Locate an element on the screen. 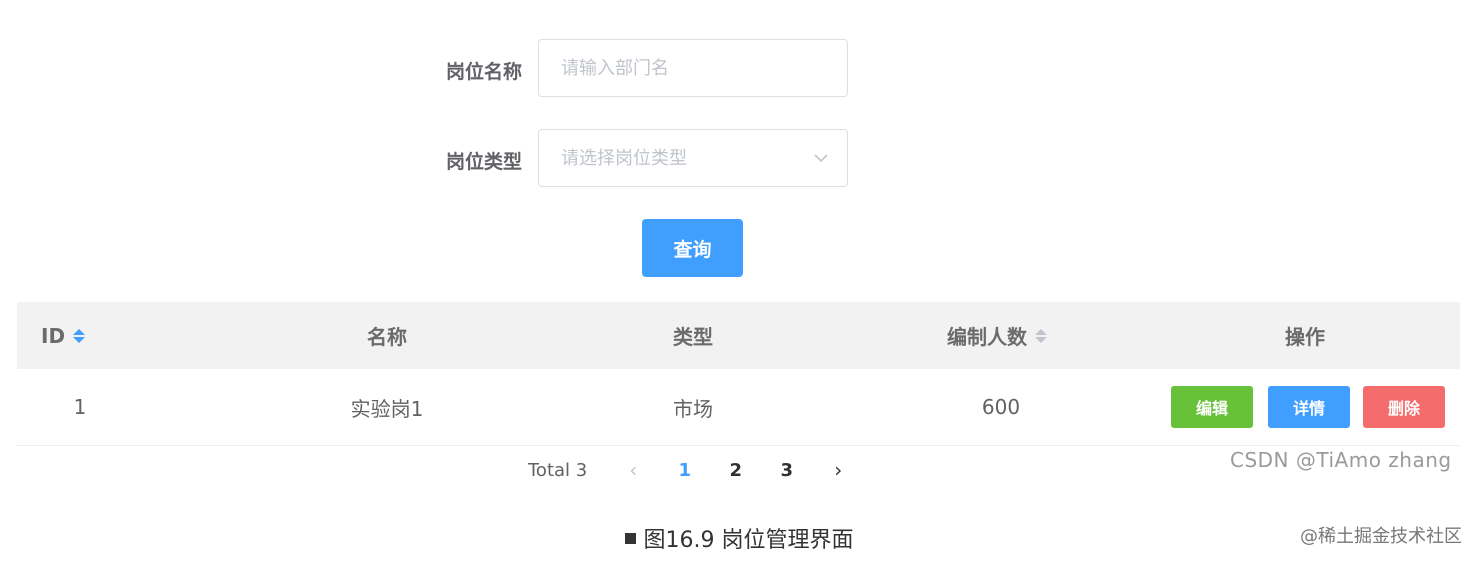 This screenshot has width=1478, height=562. pagination: Total 3 ‹ 1 2 3 › is located at coordinates (692, 470).